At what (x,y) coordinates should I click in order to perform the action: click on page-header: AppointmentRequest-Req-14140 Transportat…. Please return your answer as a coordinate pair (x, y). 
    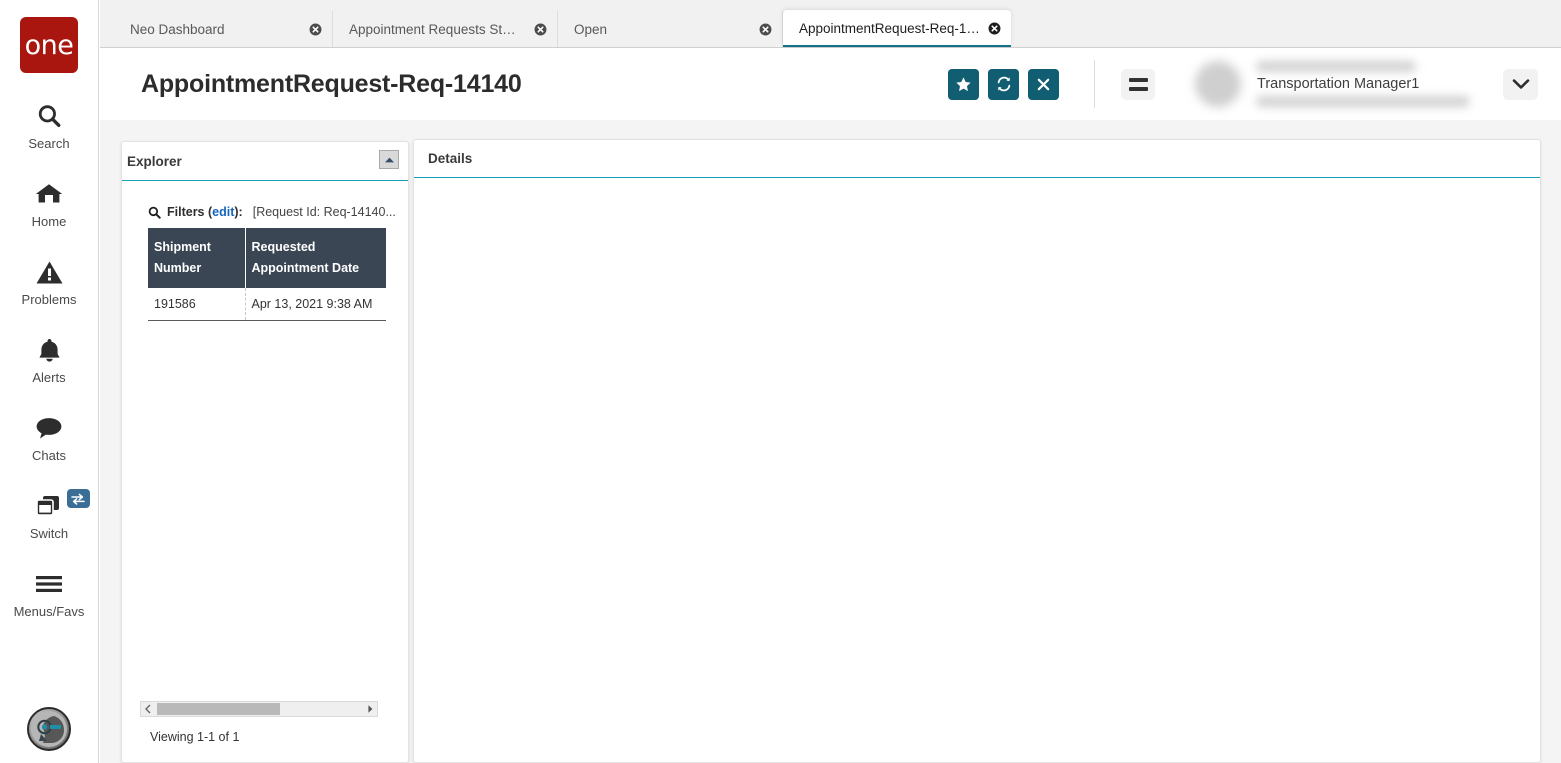
    Looking at the image, I should click on (830, 84).